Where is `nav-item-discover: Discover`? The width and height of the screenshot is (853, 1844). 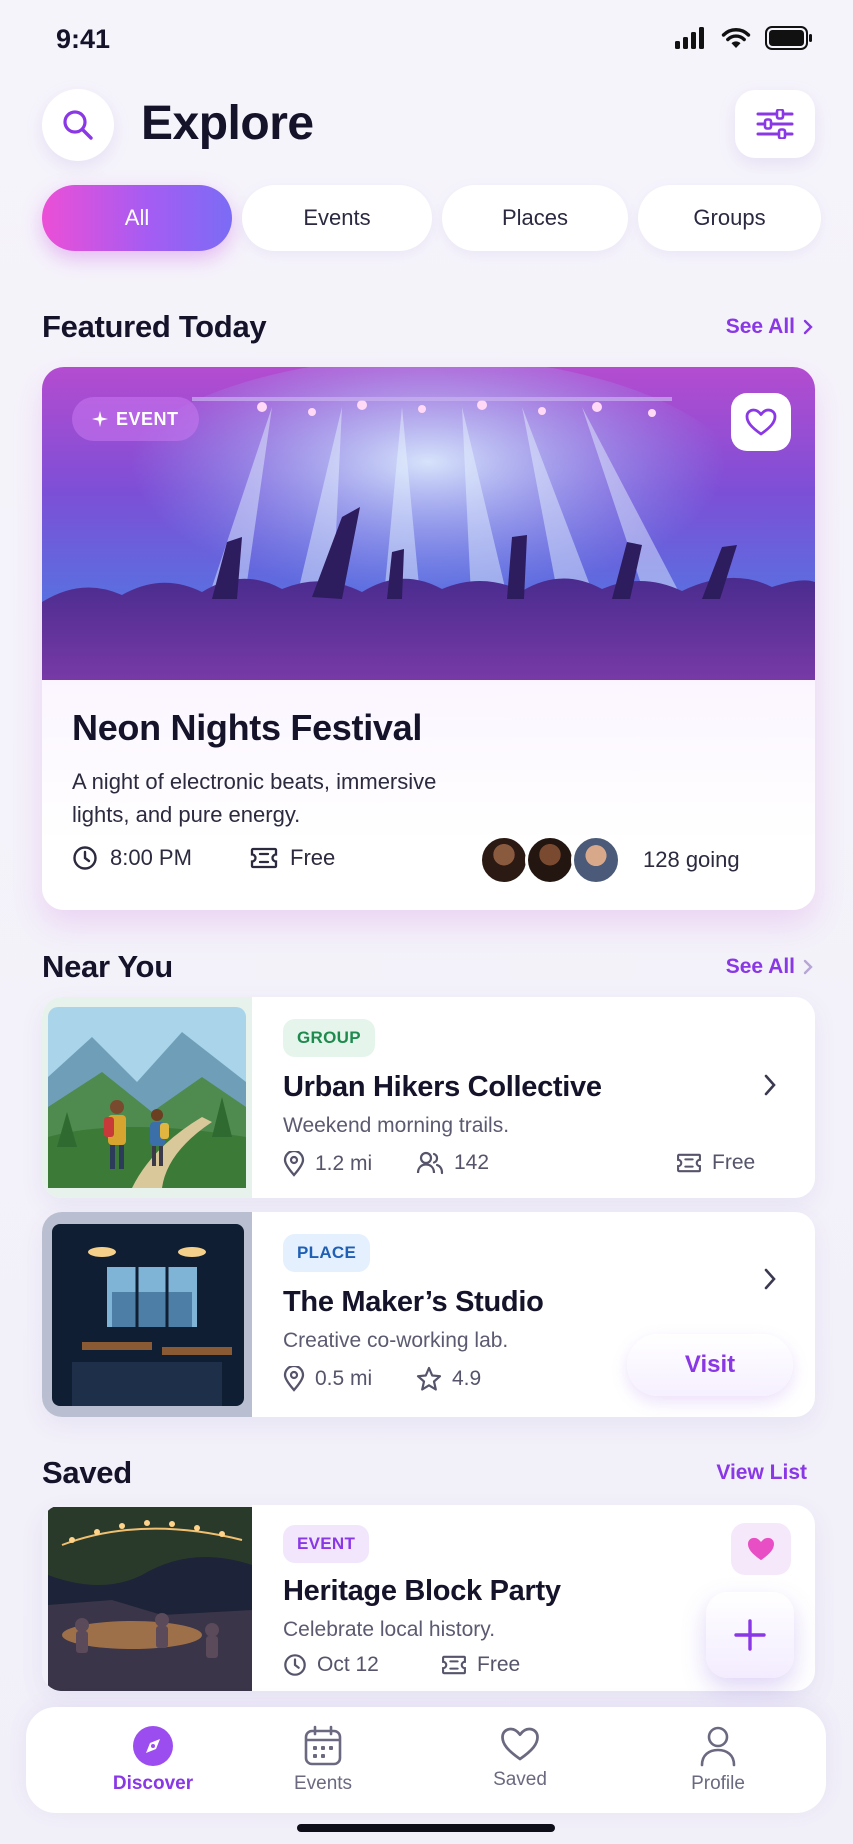 nav-item-discover: Discover is located at coordinates (153, 1760).